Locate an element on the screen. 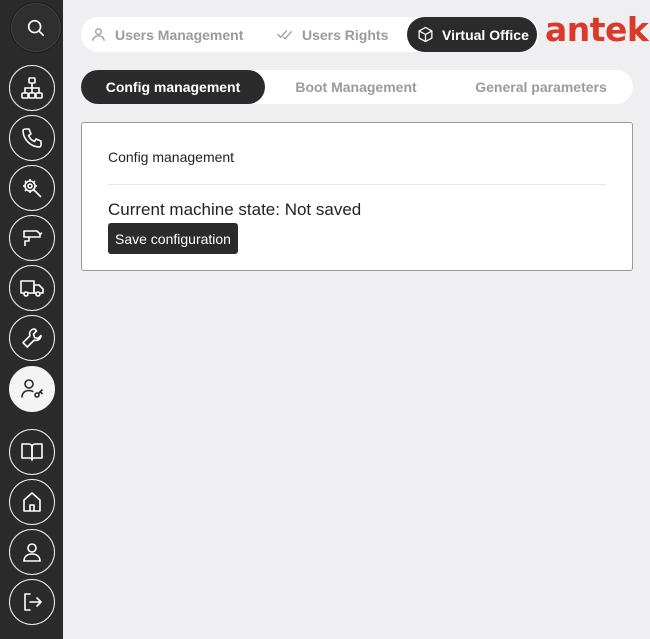 The image size is (650, 639). tab-users-management: Users Management is located at coordinates (166, 34).